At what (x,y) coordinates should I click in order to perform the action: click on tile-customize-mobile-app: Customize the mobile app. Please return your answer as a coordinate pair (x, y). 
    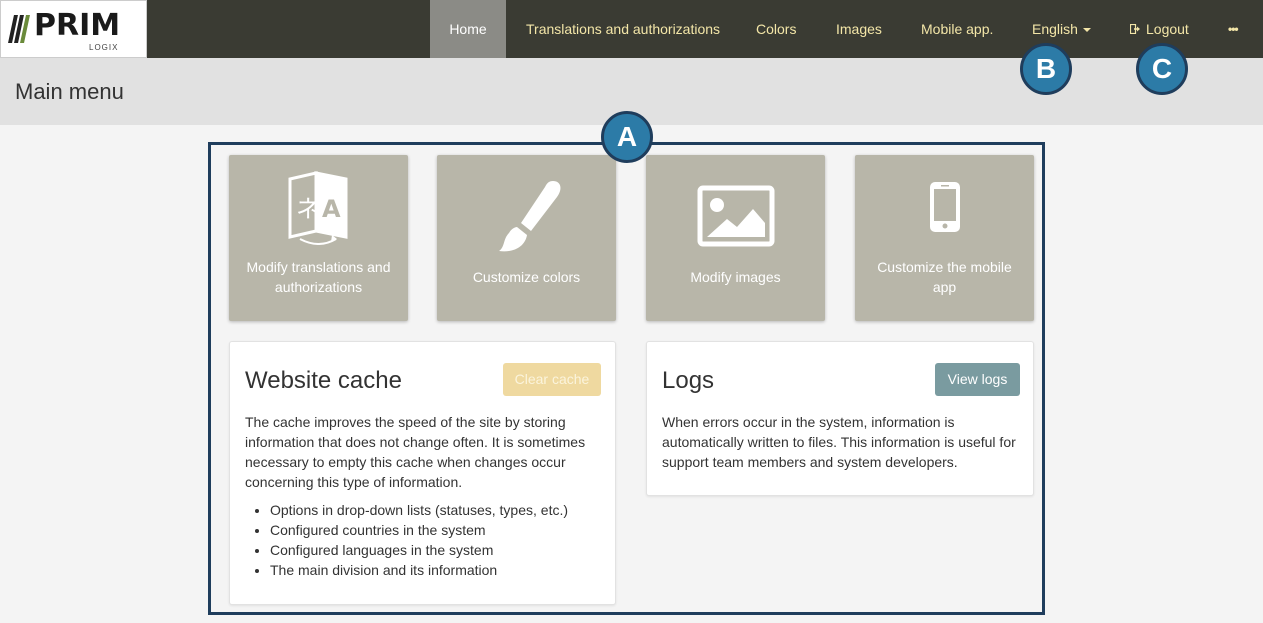
    Looking at the image, I should click on (944, 238).